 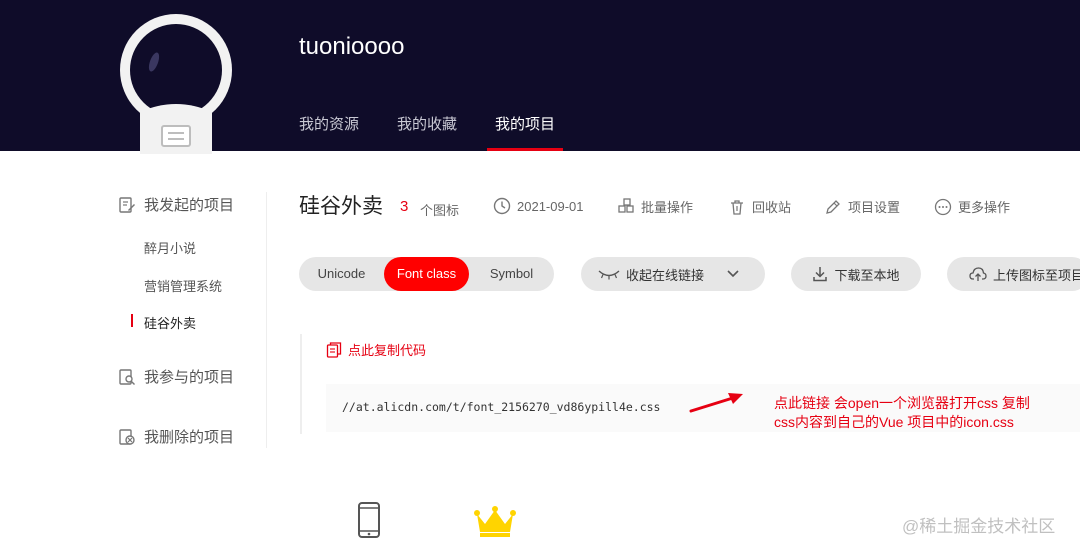 I want to click on format-toggle: Unicode Font class Symbol, so click(x=426, y=274).